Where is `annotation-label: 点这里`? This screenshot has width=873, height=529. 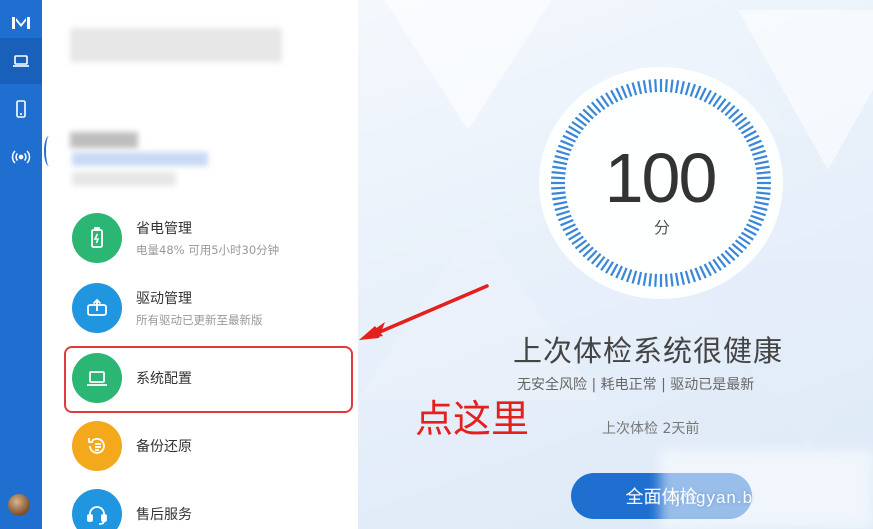 annotation-label: 点这里 is located at coordinates (472, 419).